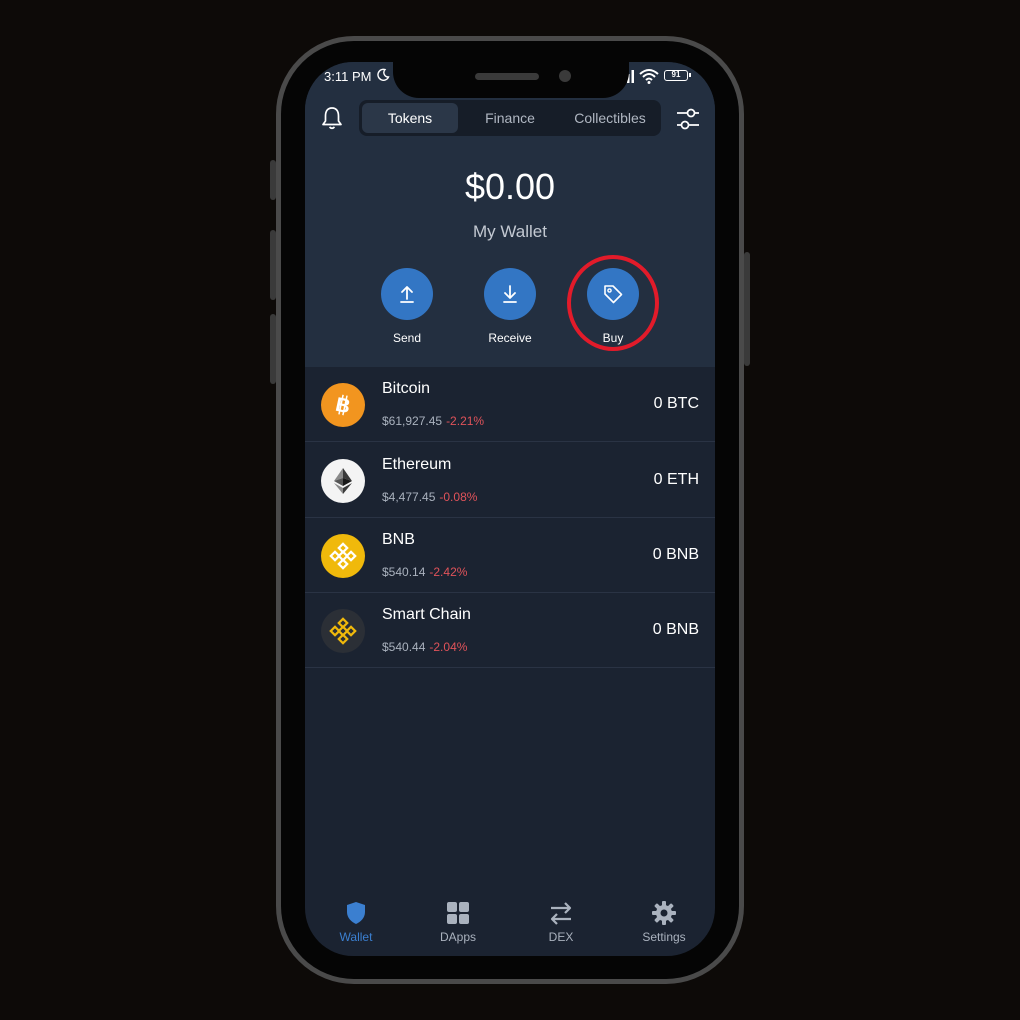 Image resolution: width=1020 pixels, height=1020 pixels. I want to click on send-circle, so click(407, 294).